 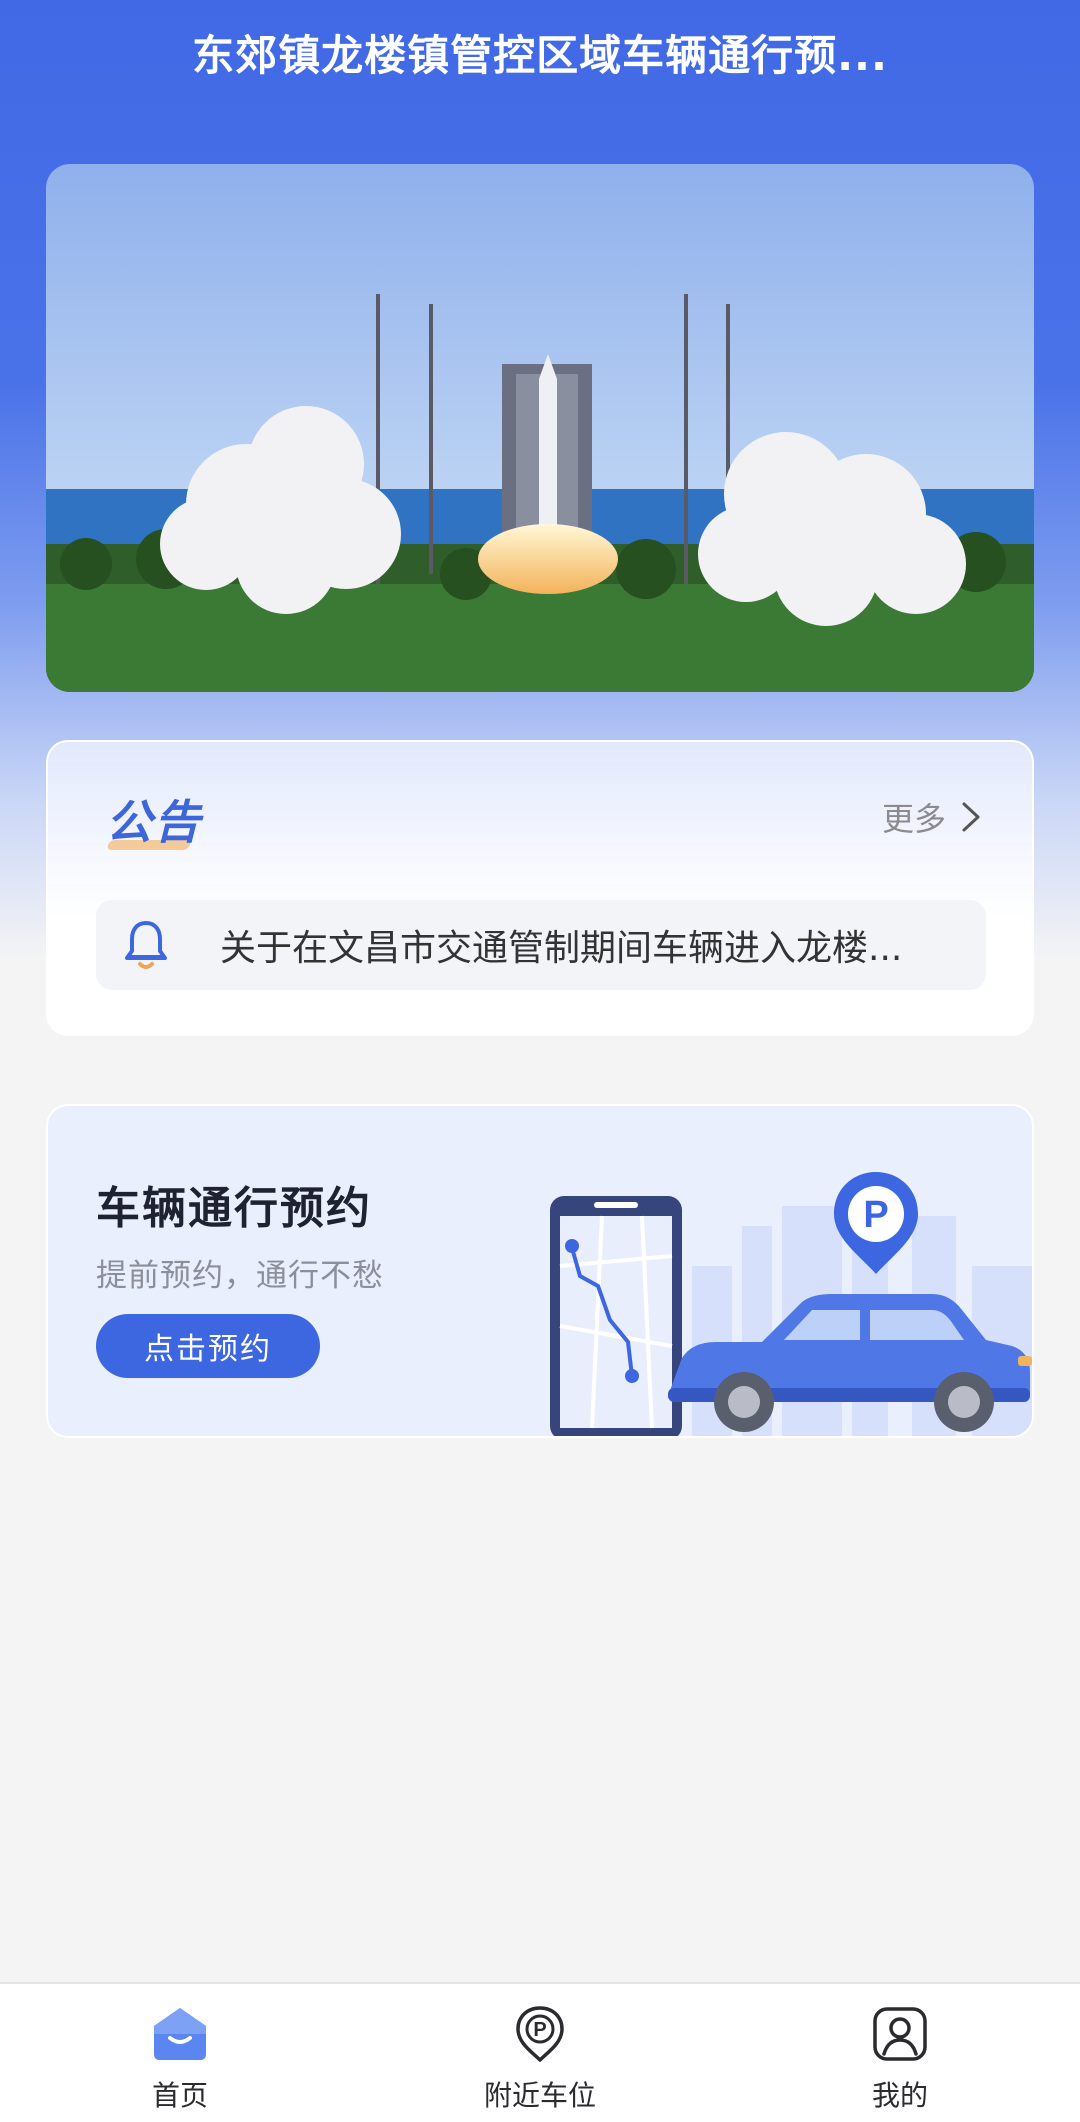 What do you see at coordinates (913, 819) in the screenshot?
I see `more-label: 更多` at bounding box center [913, 819].